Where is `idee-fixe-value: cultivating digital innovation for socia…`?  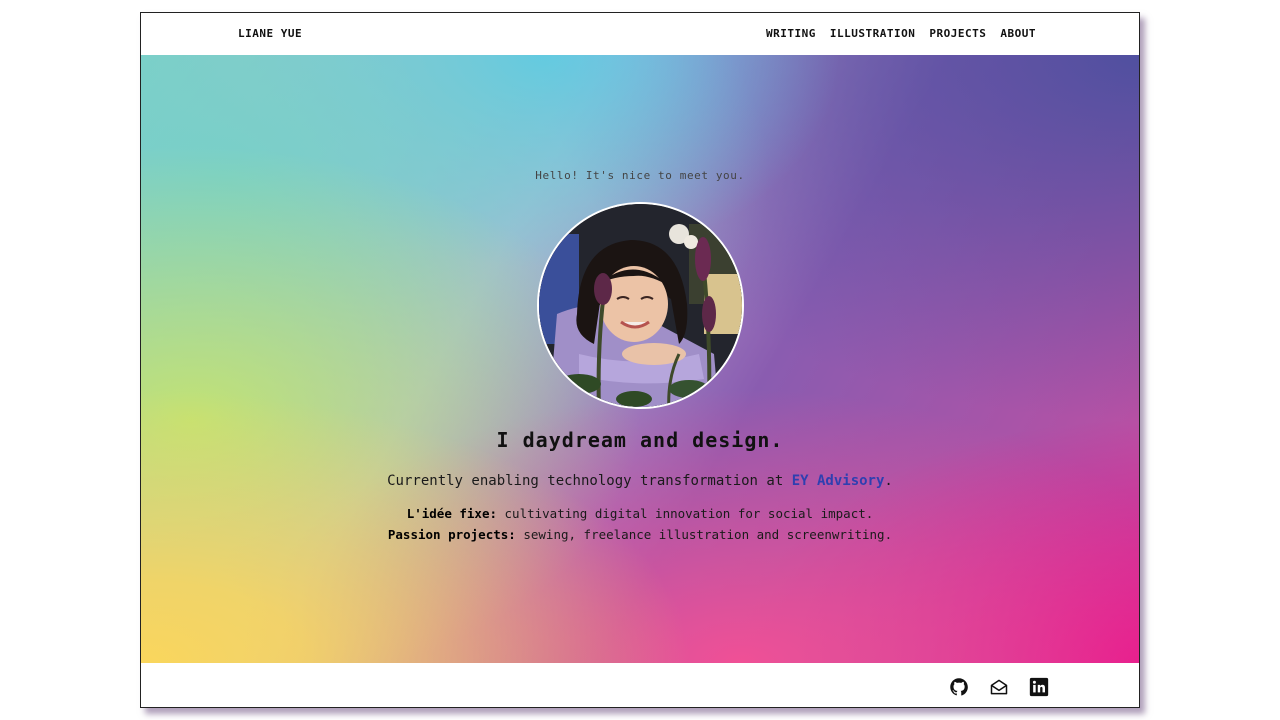
idee-fixe-value: cultivating digital innovation for socia… is located at coordinates (685, 513).